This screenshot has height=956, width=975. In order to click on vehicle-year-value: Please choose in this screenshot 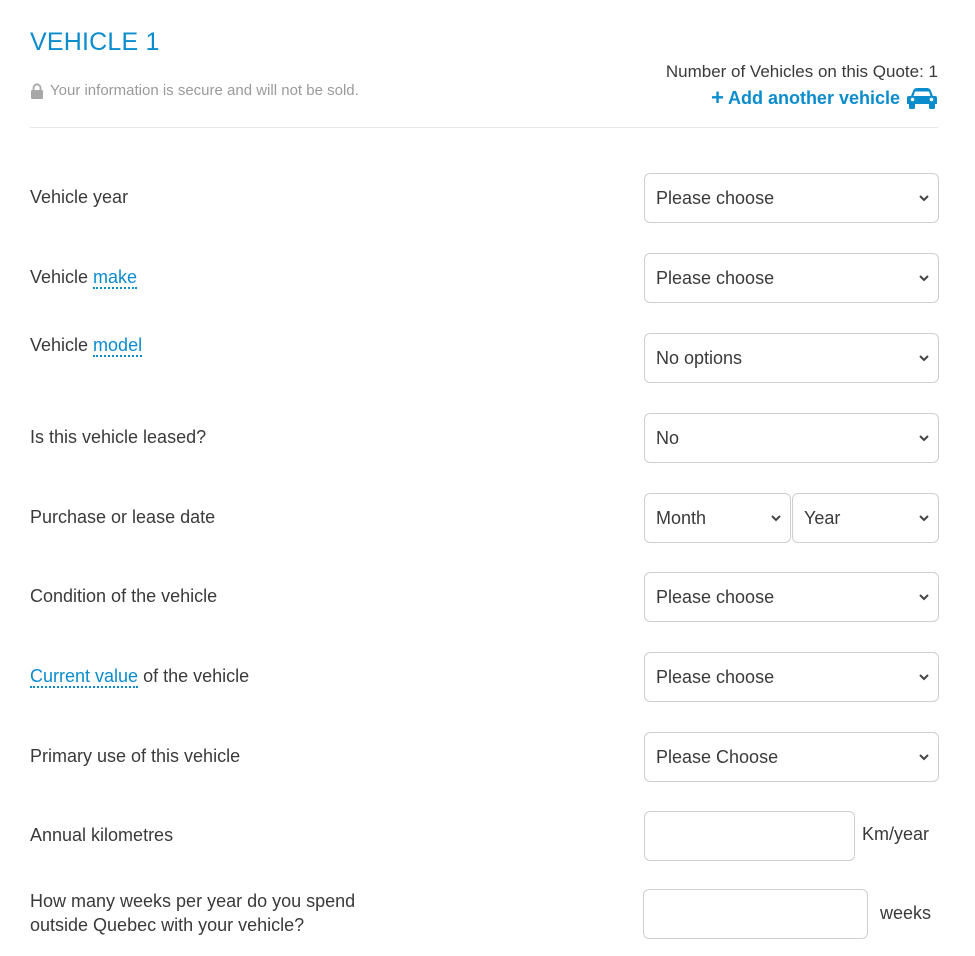, I will do `click(715, 197)`.